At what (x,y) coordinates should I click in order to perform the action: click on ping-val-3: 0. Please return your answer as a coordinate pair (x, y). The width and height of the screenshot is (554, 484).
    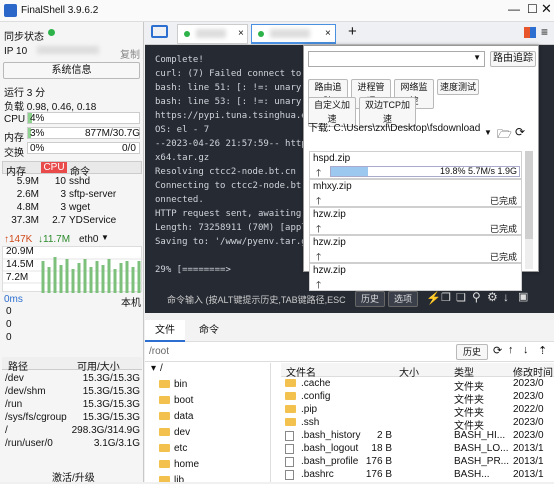
    Looking at the image, I should click on (9, 337).